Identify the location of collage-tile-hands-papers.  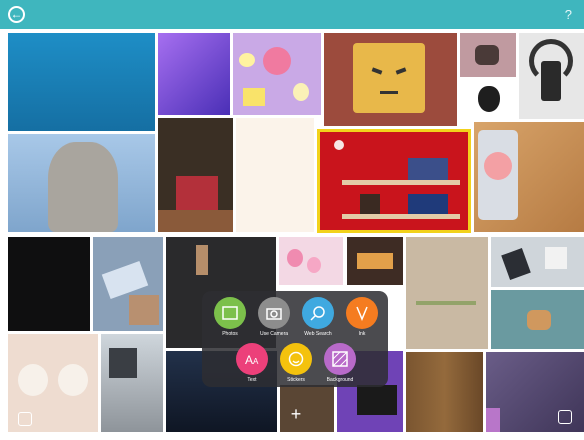
(128, 284).